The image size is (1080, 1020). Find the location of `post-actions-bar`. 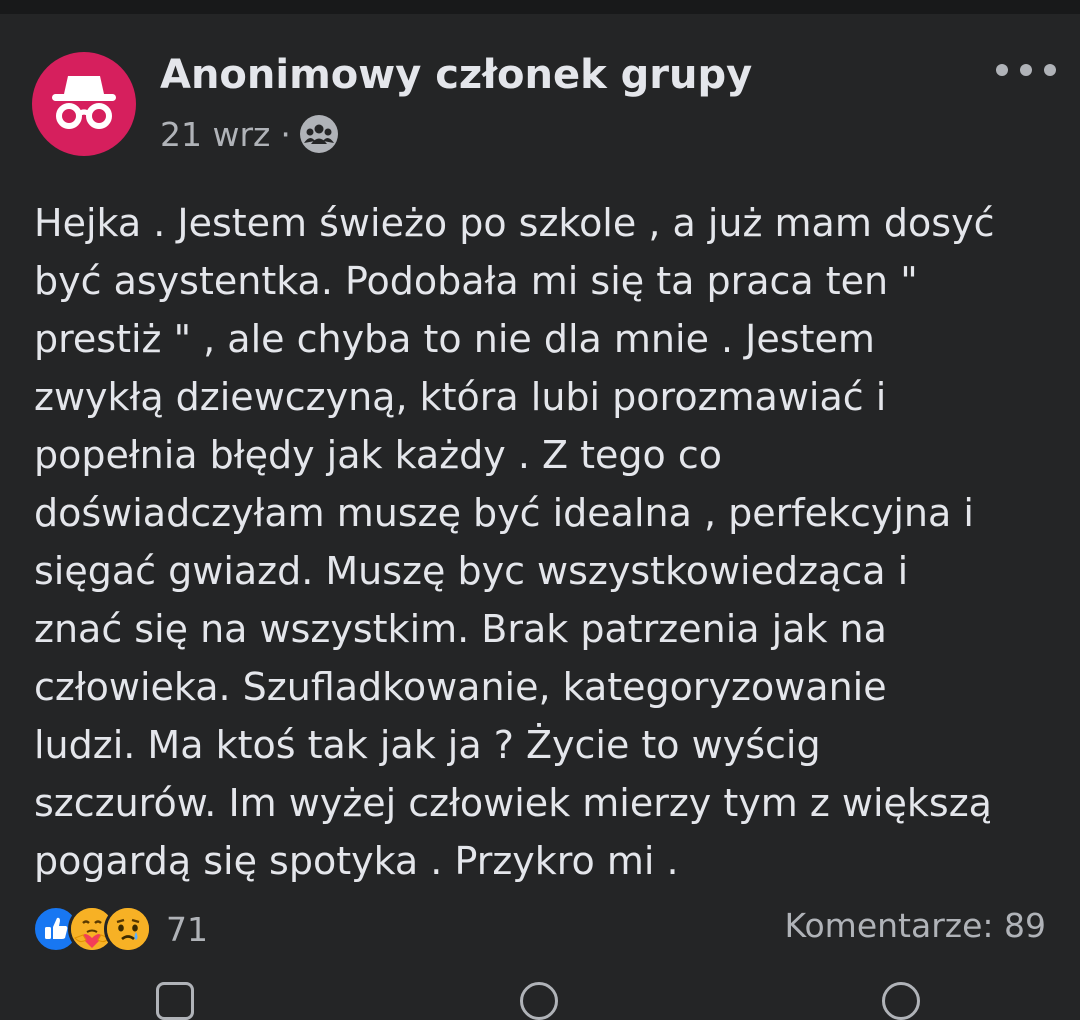

post-actions-bar is located at coordinates (540, 1001).